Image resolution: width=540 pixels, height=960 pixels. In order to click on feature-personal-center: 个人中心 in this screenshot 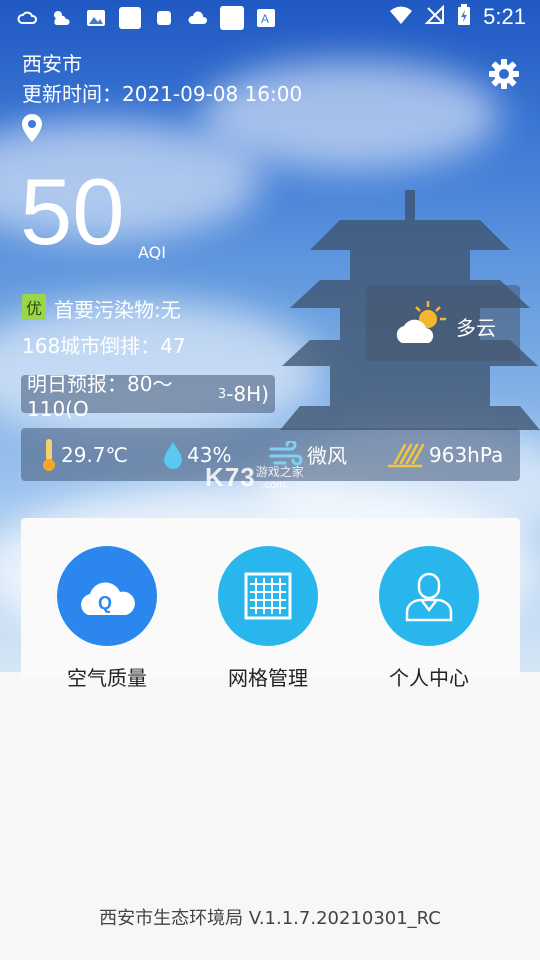, I will do `click(429, 618)`.